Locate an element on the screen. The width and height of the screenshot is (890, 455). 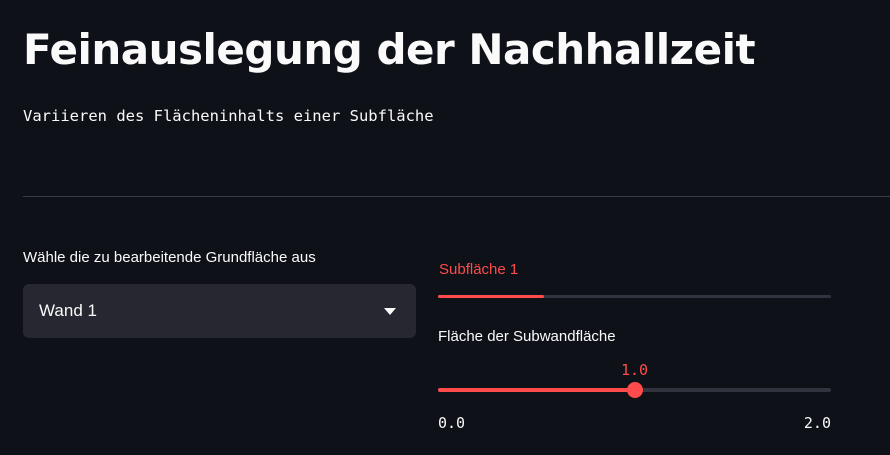
chevron-down-icon is located at coordinates (390, 311).